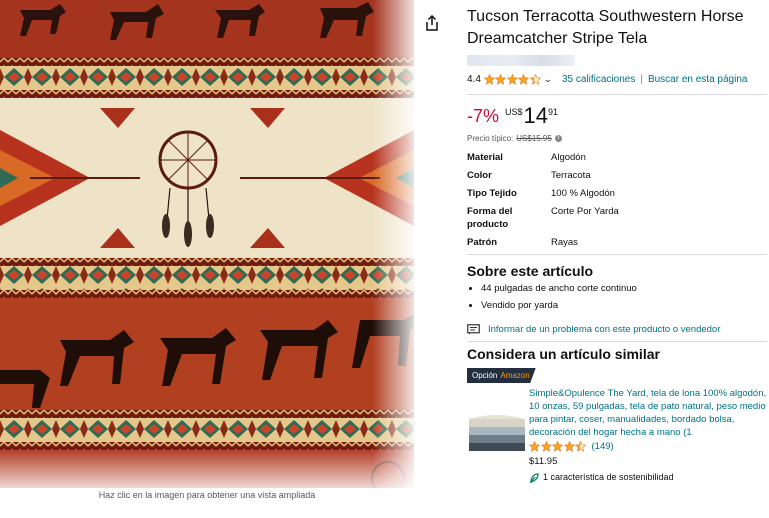 The image size is (769, 518). I want to click on sustainability-text: 1 característica de sostenibilidad, so click(608, 477).